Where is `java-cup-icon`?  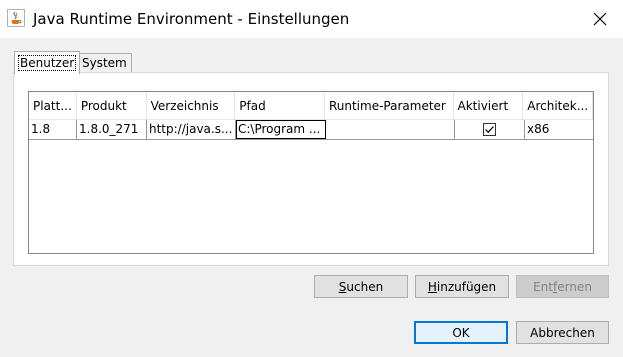
java-cup-icon is located at coordinates (16, 18).